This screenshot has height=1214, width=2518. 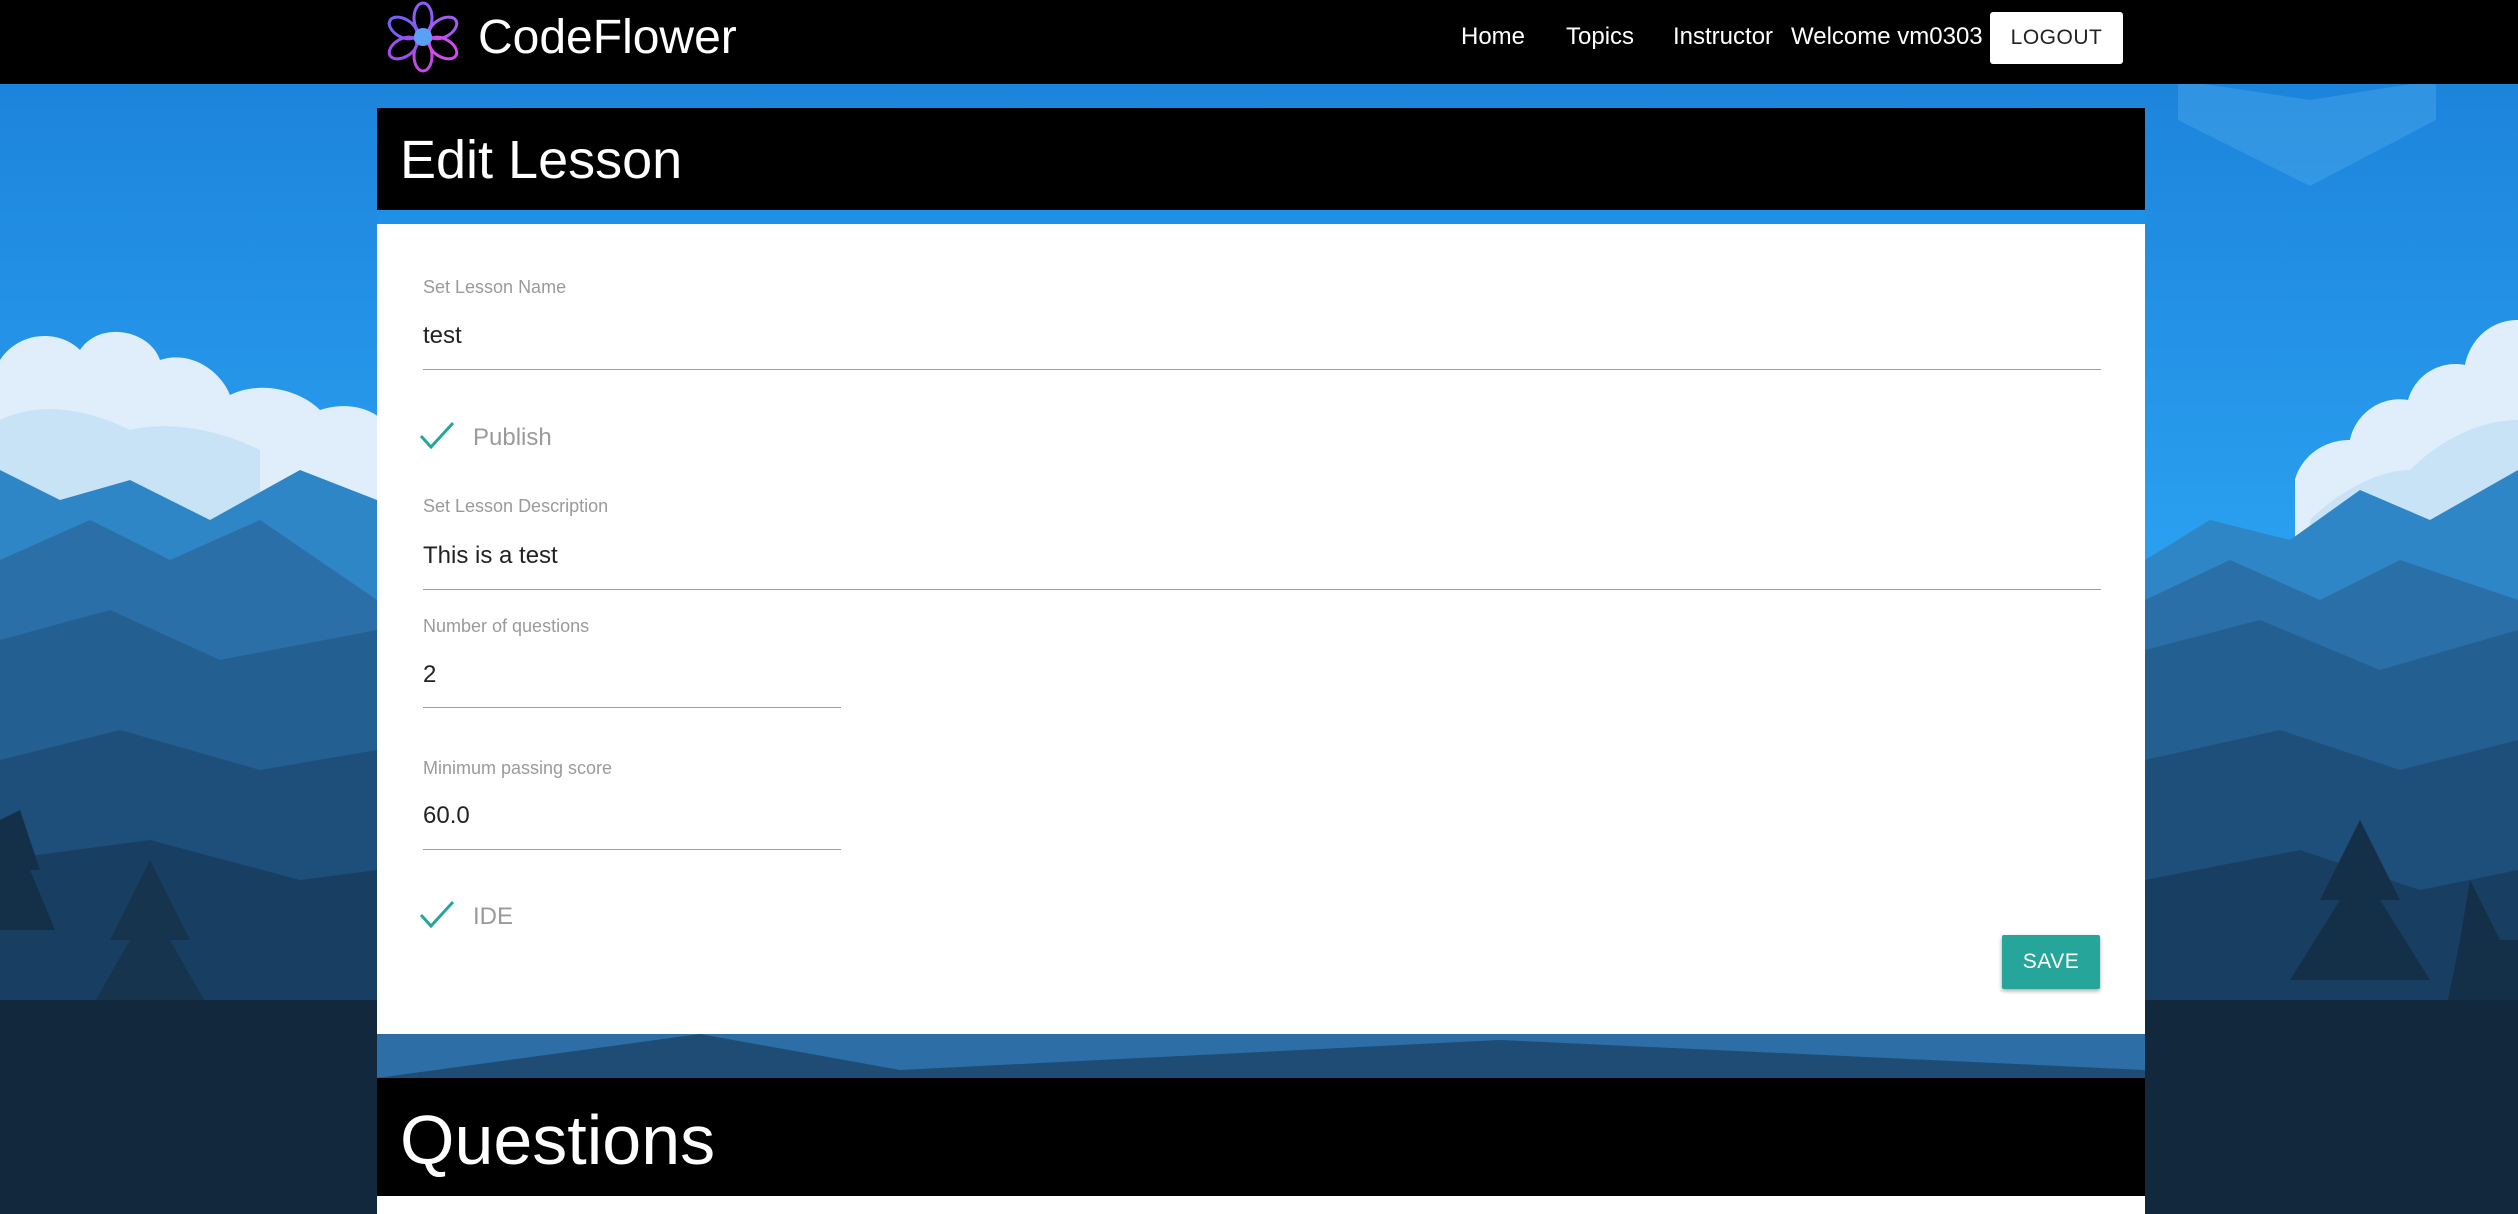 I want to click on nav-instructor-link: Instructor, so click(x=1723, y=37).